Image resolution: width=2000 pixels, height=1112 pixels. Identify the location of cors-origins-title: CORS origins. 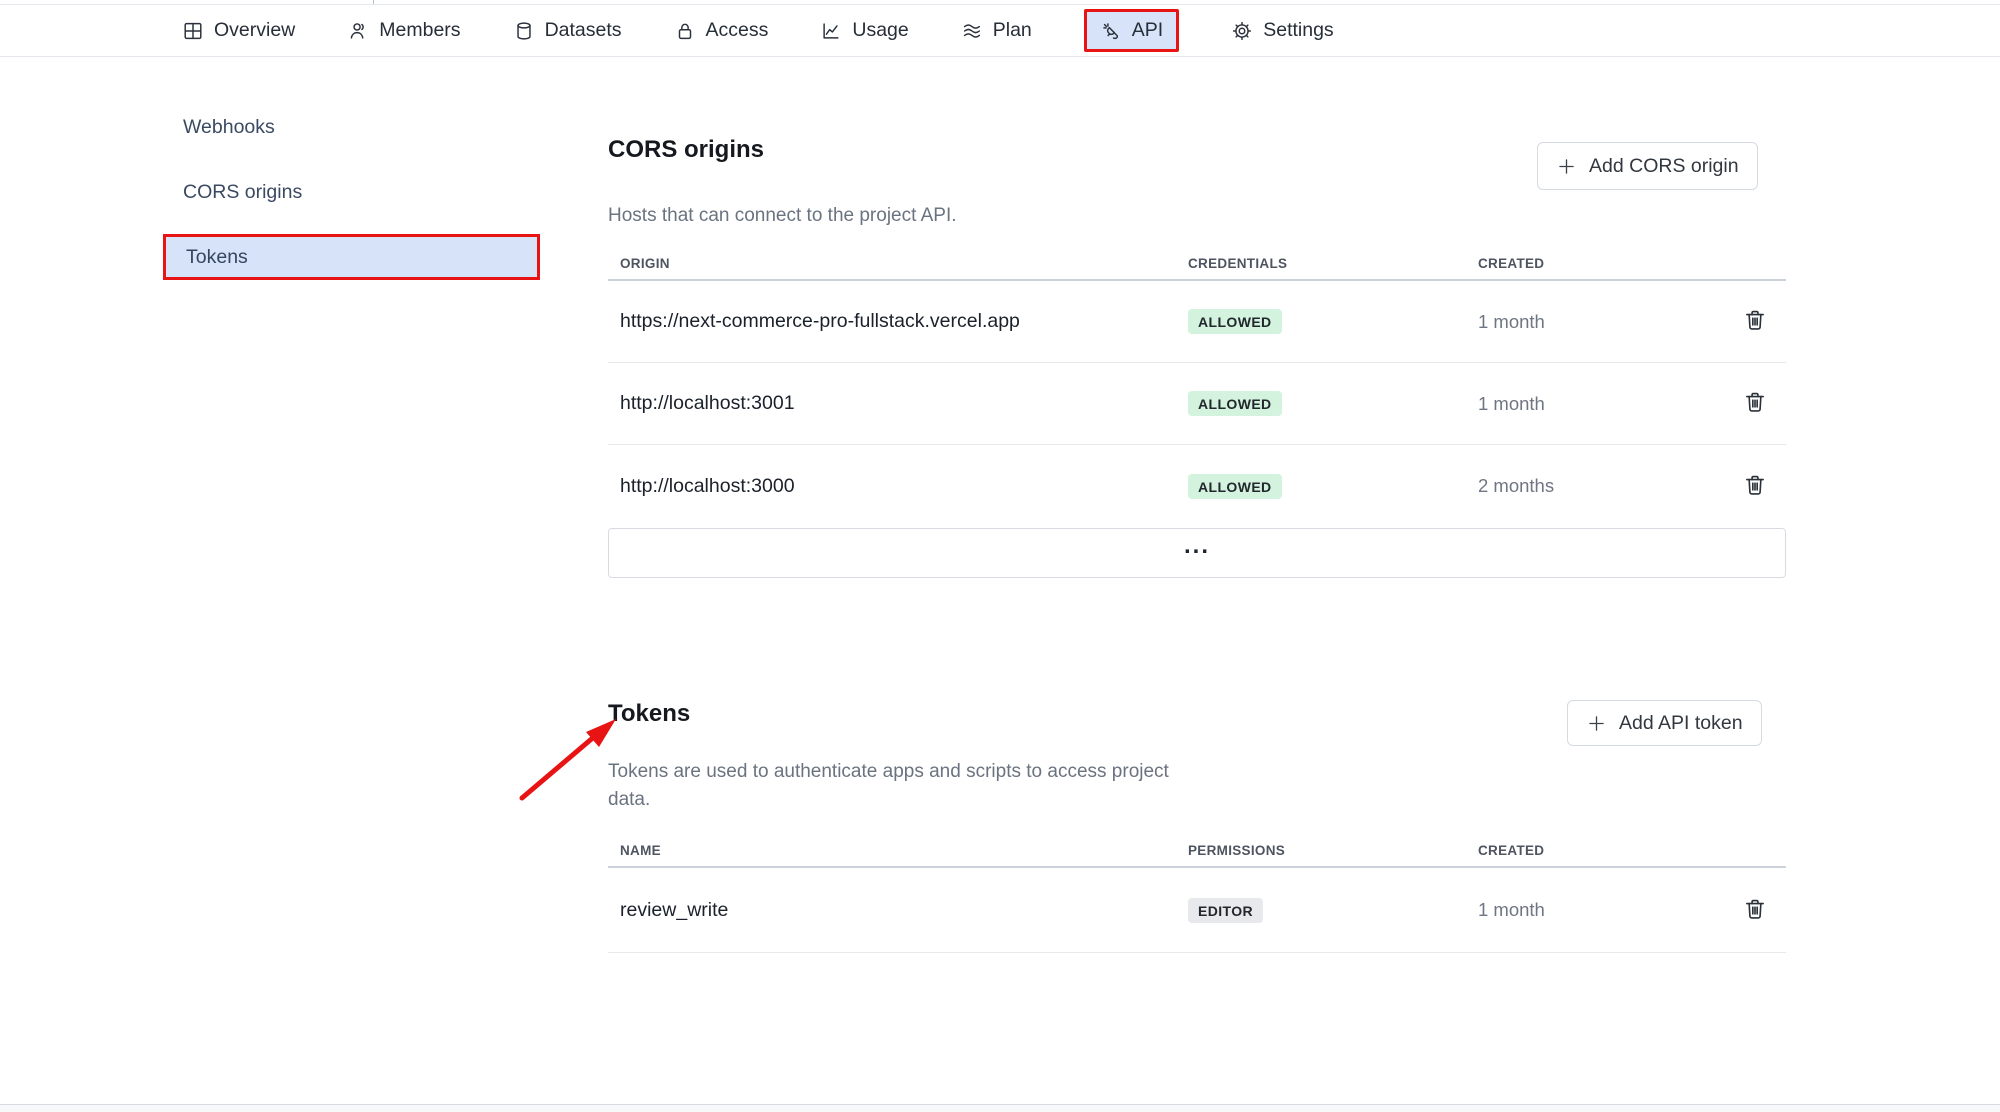
(686, 149).